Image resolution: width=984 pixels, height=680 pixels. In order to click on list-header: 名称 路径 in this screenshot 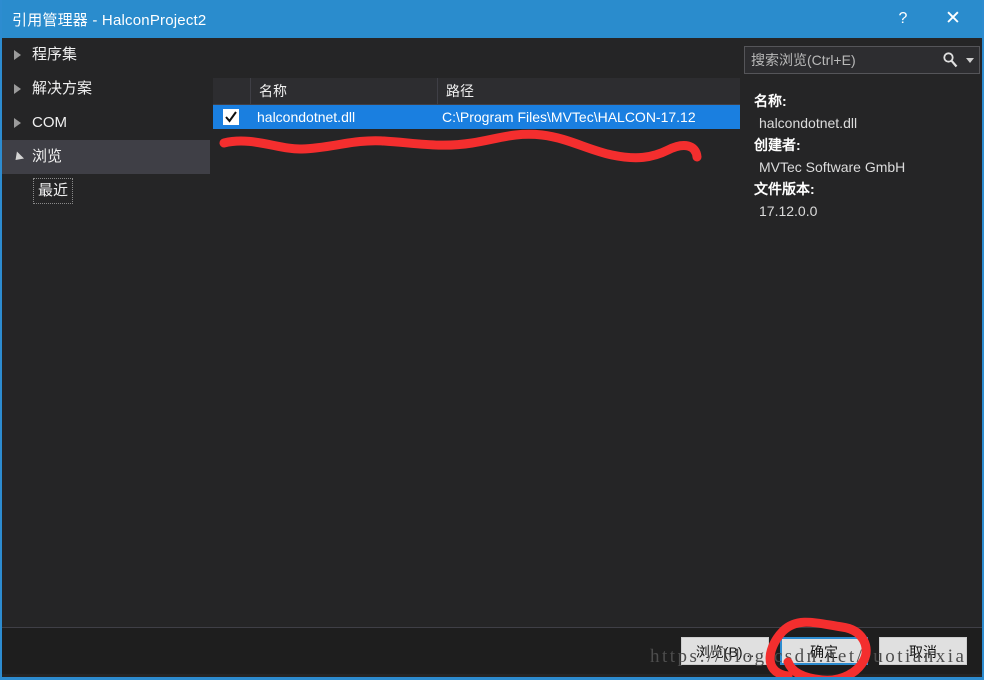, I will do `click(476, 91)`.